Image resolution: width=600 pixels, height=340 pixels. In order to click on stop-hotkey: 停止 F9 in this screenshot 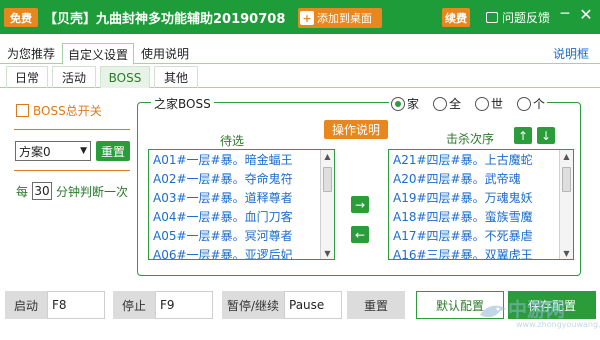, I will do `click(163, 305)`.